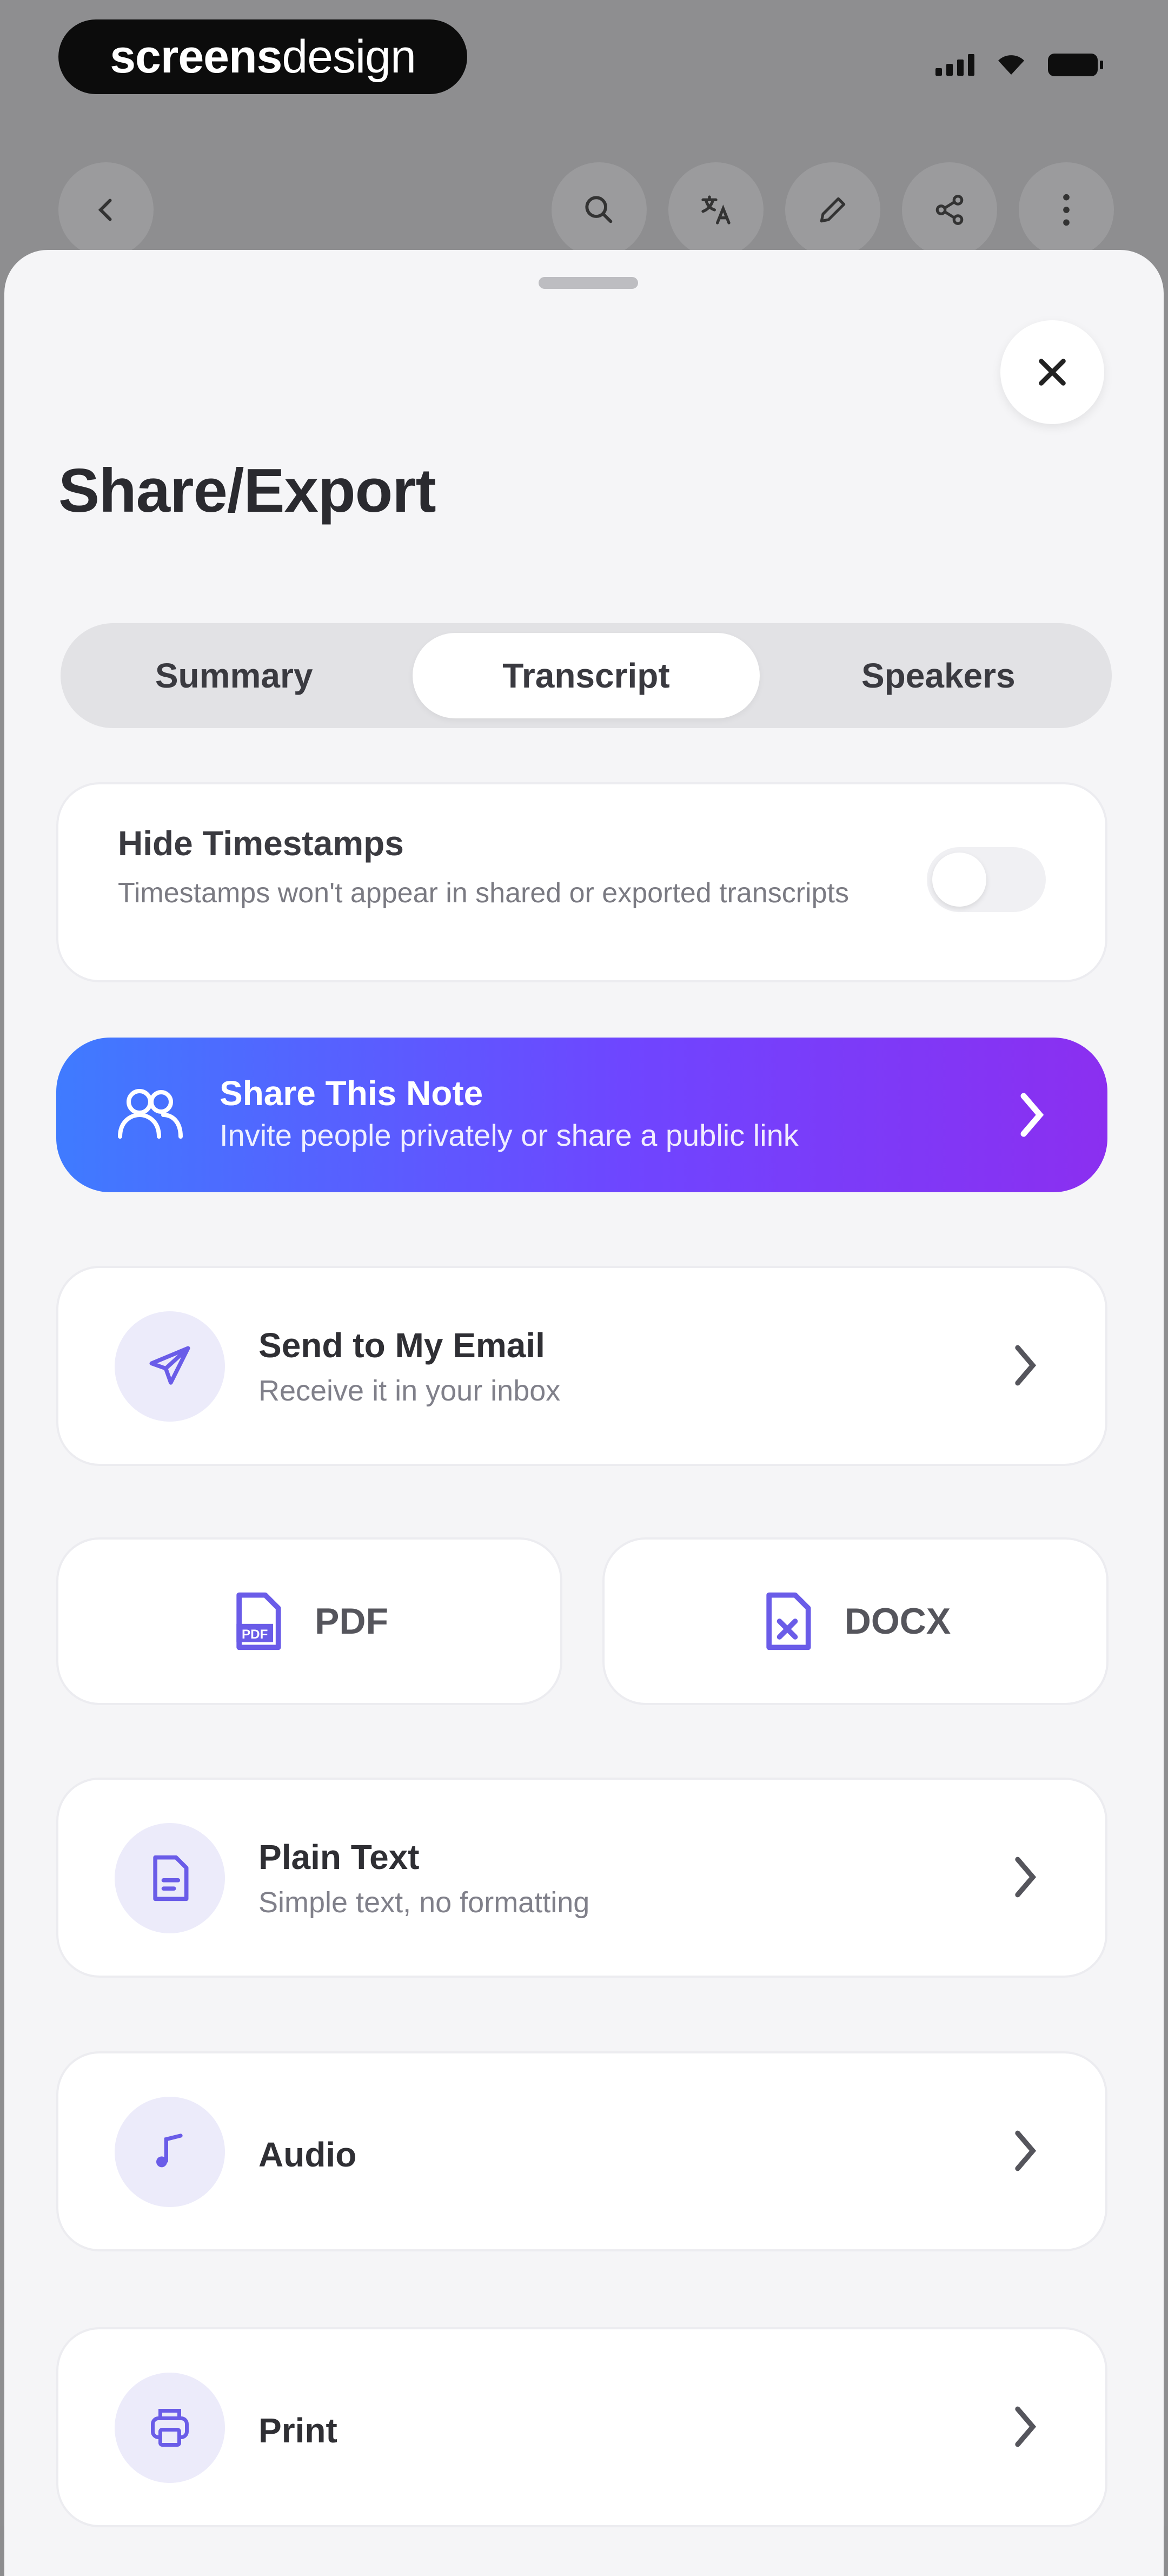 The height and width of the screenshot is (2576, 1168). I want to click on docx-file-icon, so click(788, 1621).